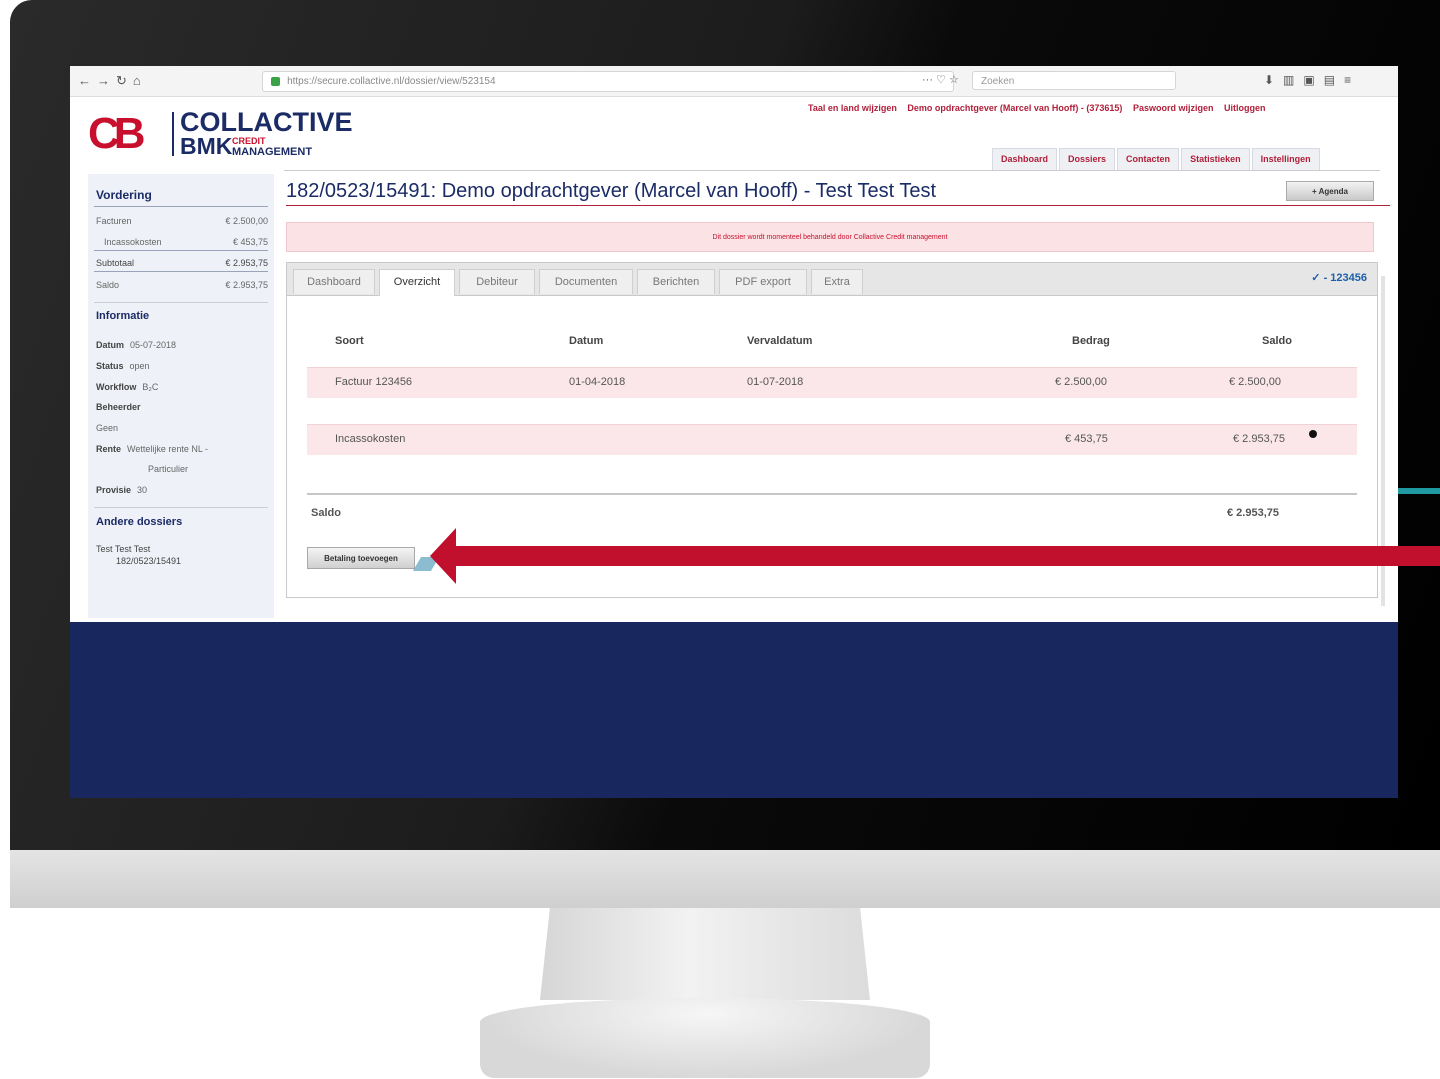 The width and height of the screenshot is (1440, 1079). What do you see at coordinates (586, 341) in the screenshot?
I see `column-header-datum: Datum` at bounding box center [586, 341].